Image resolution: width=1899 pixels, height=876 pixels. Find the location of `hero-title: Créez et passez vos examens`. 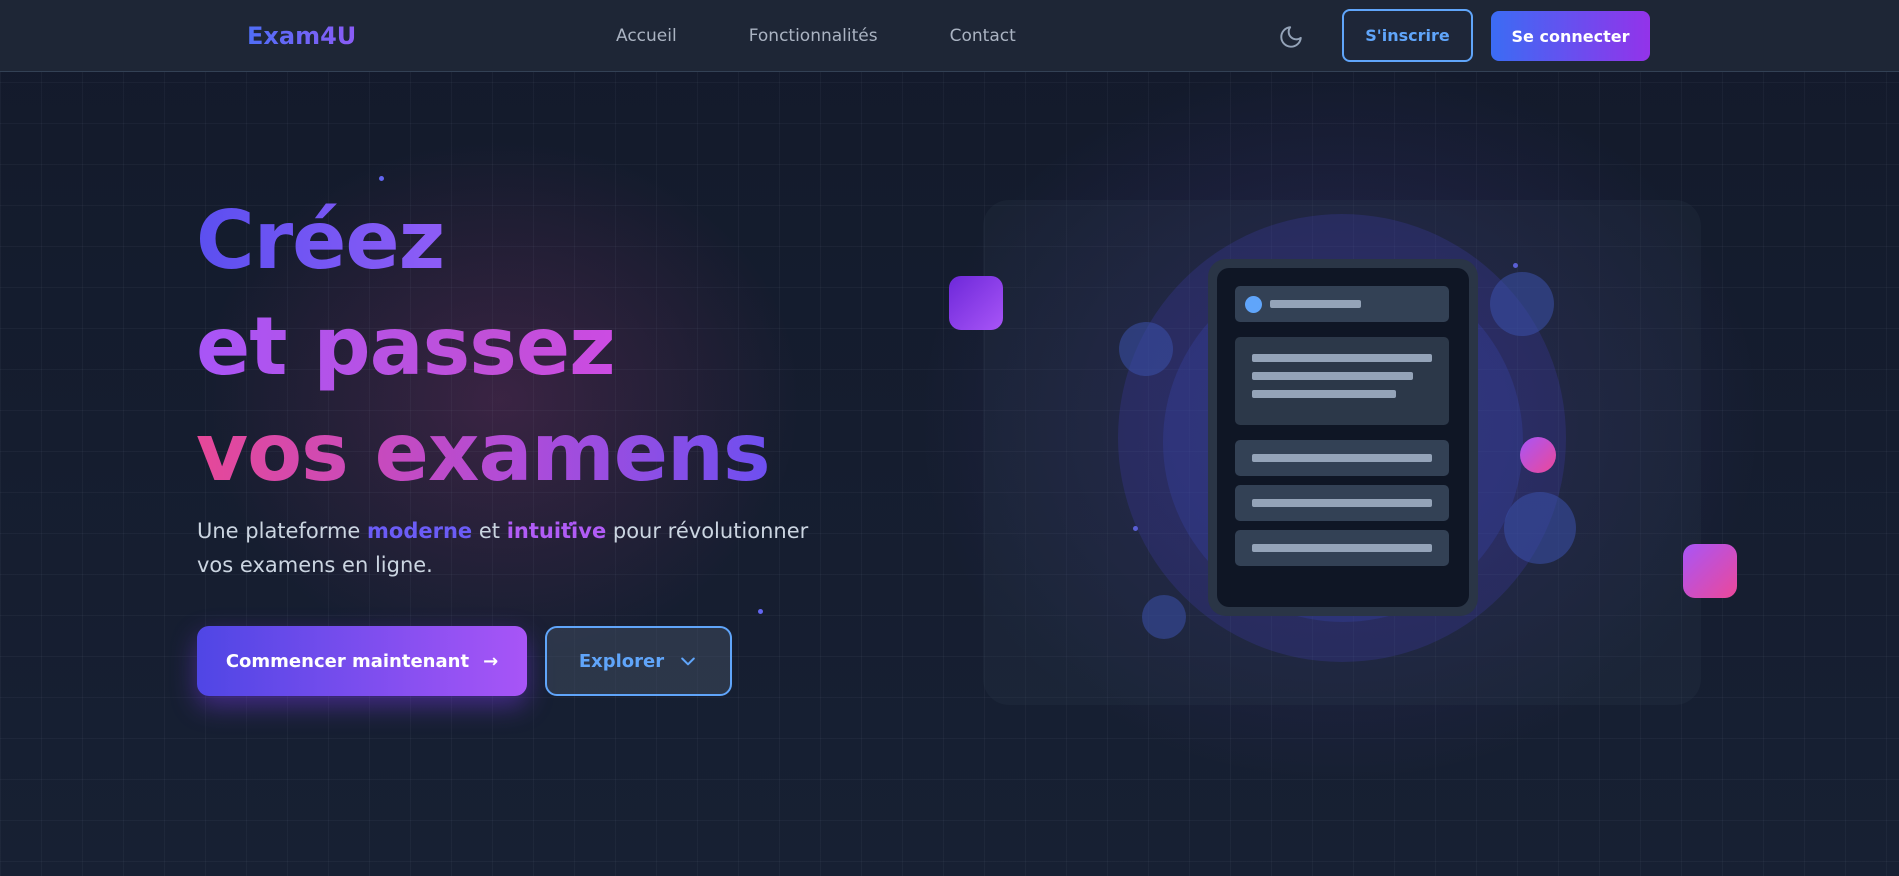

hero-title: Créez et passez vos examens is located at coordinates (483, 347).